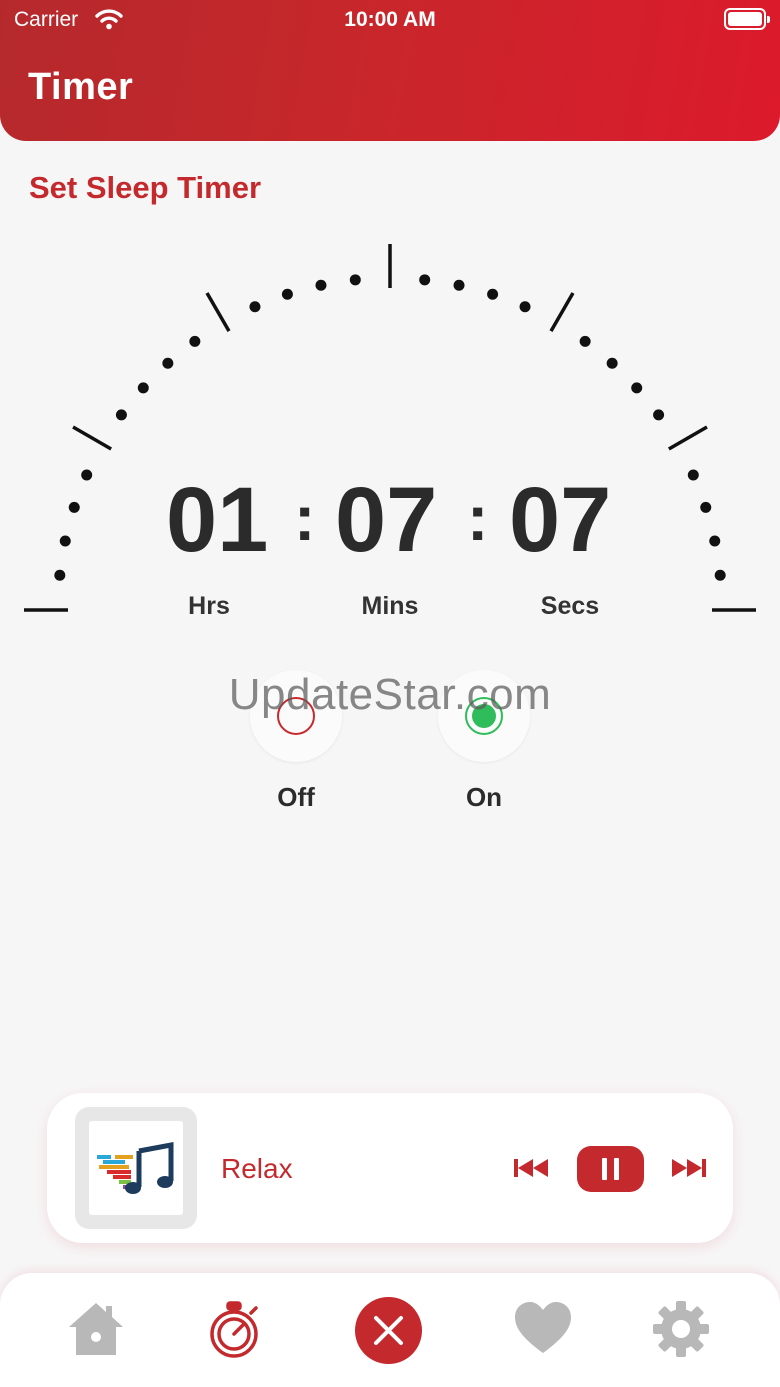 This screenshot has height=1387, width=780. What do you see at coordinates (560, 520) in the screenshot?
I see `seconds-value: 07` at bounding box center [560, 520].